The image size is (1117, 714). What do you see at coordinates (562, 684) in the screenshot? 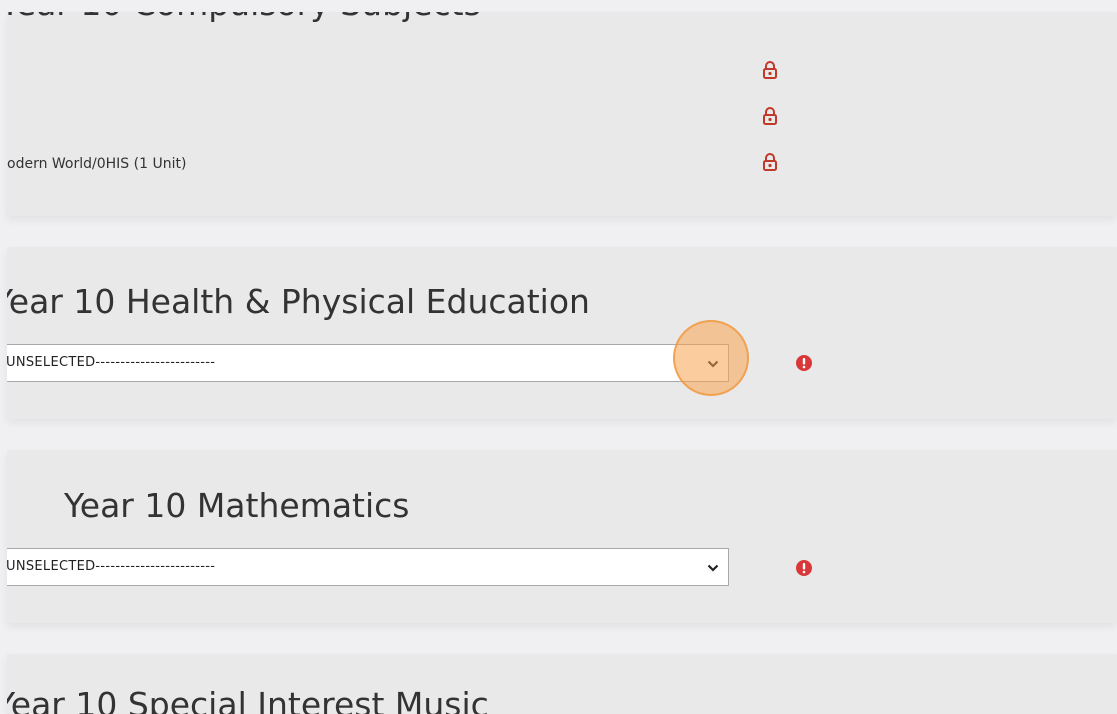
I see `music-panel: Year 10 Special Interest Music` at bounding box center [562, 684].